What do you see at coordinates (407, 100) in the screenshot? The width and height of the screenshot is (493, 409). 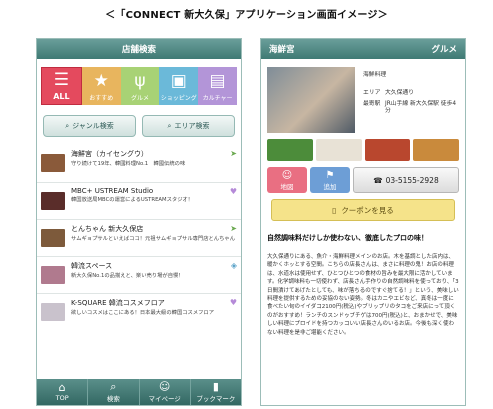 I see `store-info: 海鮮料理 エリア 大久保通り 最寄駅 JR山手線 新大久保駅 徒歩4分` at bounding box center [407, 100].